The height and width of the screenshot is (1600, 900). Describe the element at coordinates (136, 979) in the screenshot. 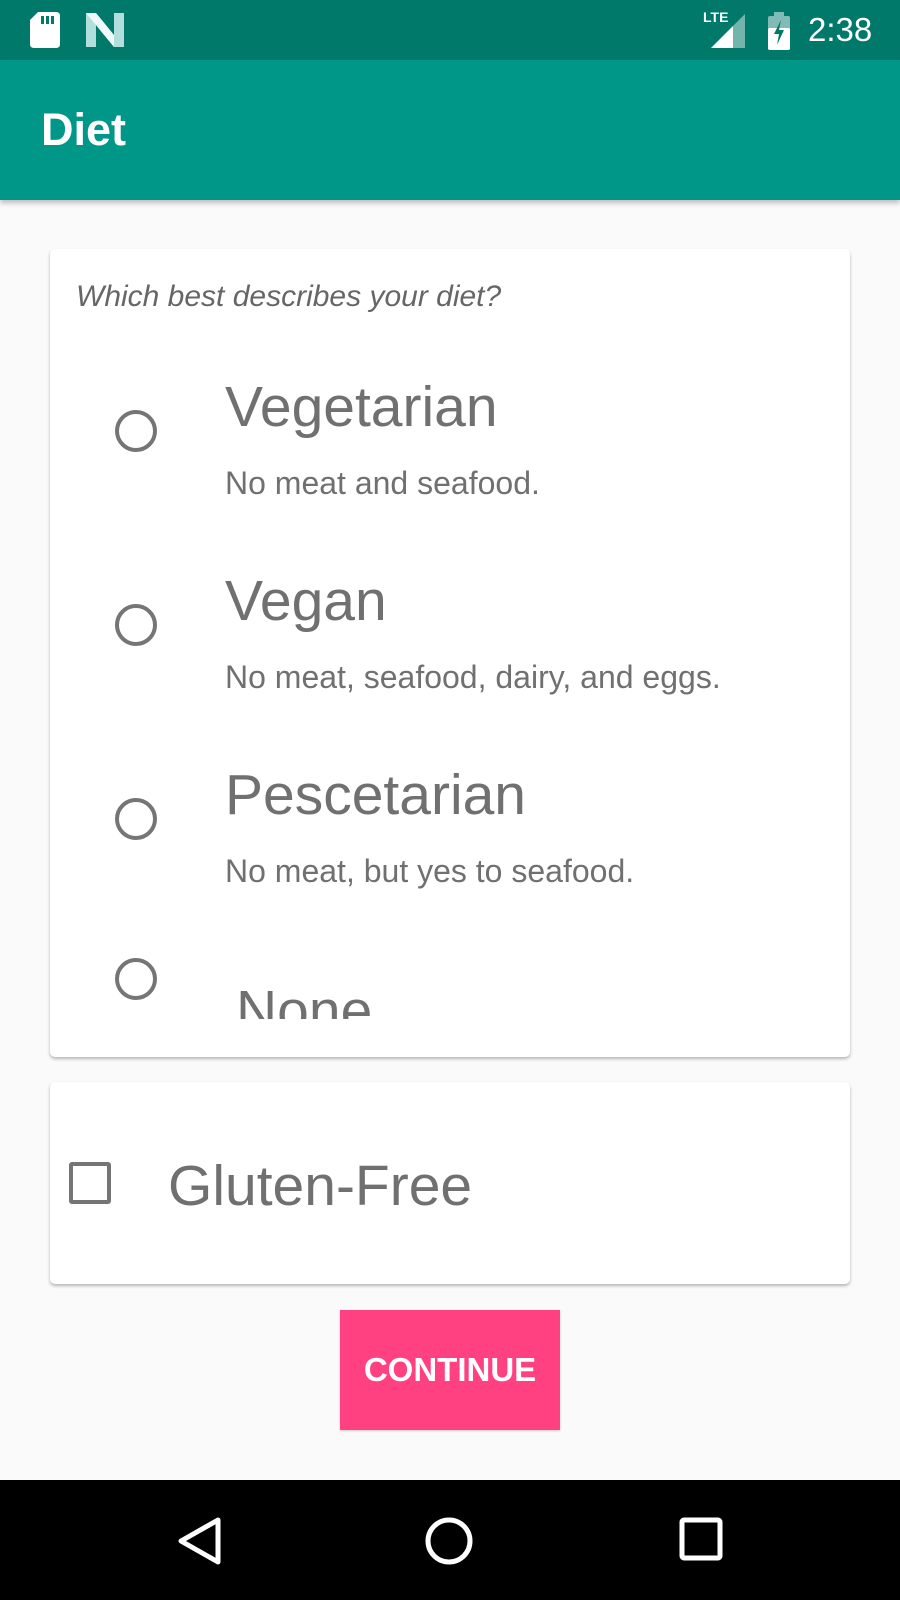

I see `radio-none` at that location.